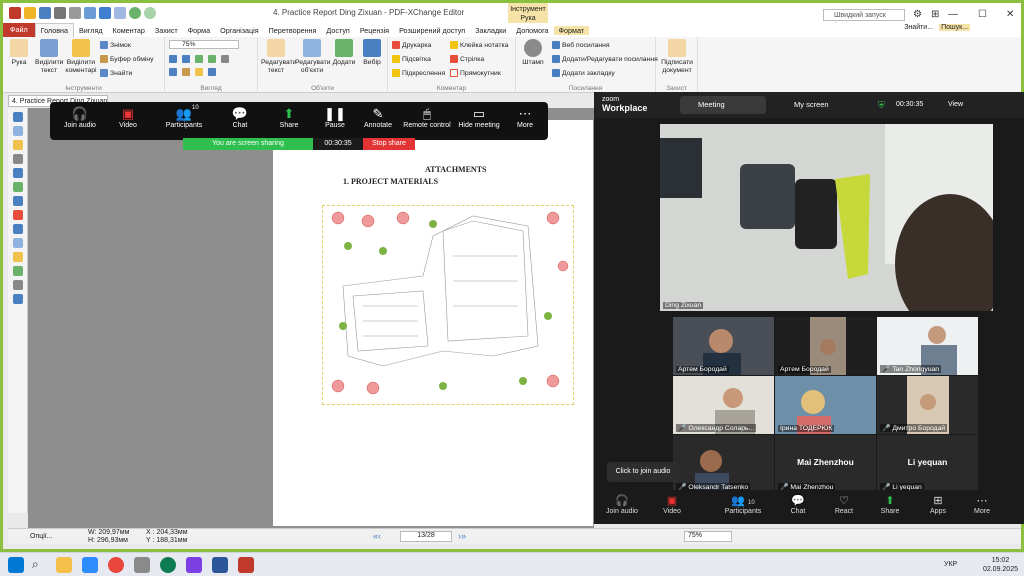 This screenshot has height=576, width=1024. What do you see at coordinates (313, 57) in the screenshot?
I see `edit-objects-button: Редагувати об'єкти` at bounding box center [313, 57].